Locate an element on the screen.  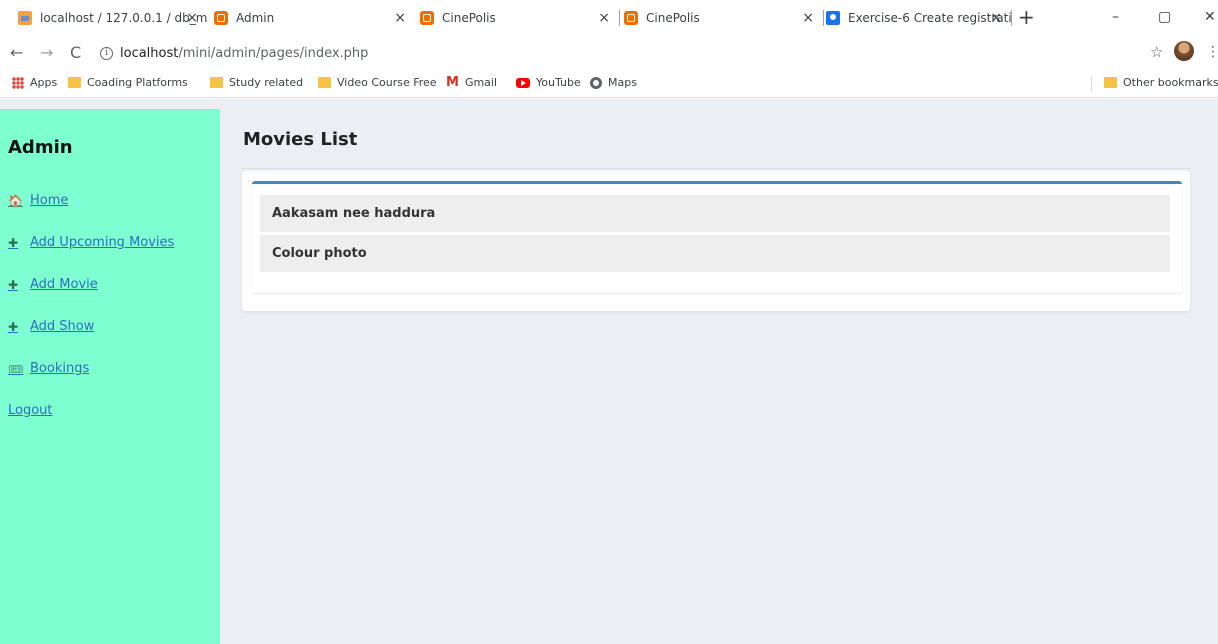
home-icon: 🏠 is located at coordinates (15, 200).